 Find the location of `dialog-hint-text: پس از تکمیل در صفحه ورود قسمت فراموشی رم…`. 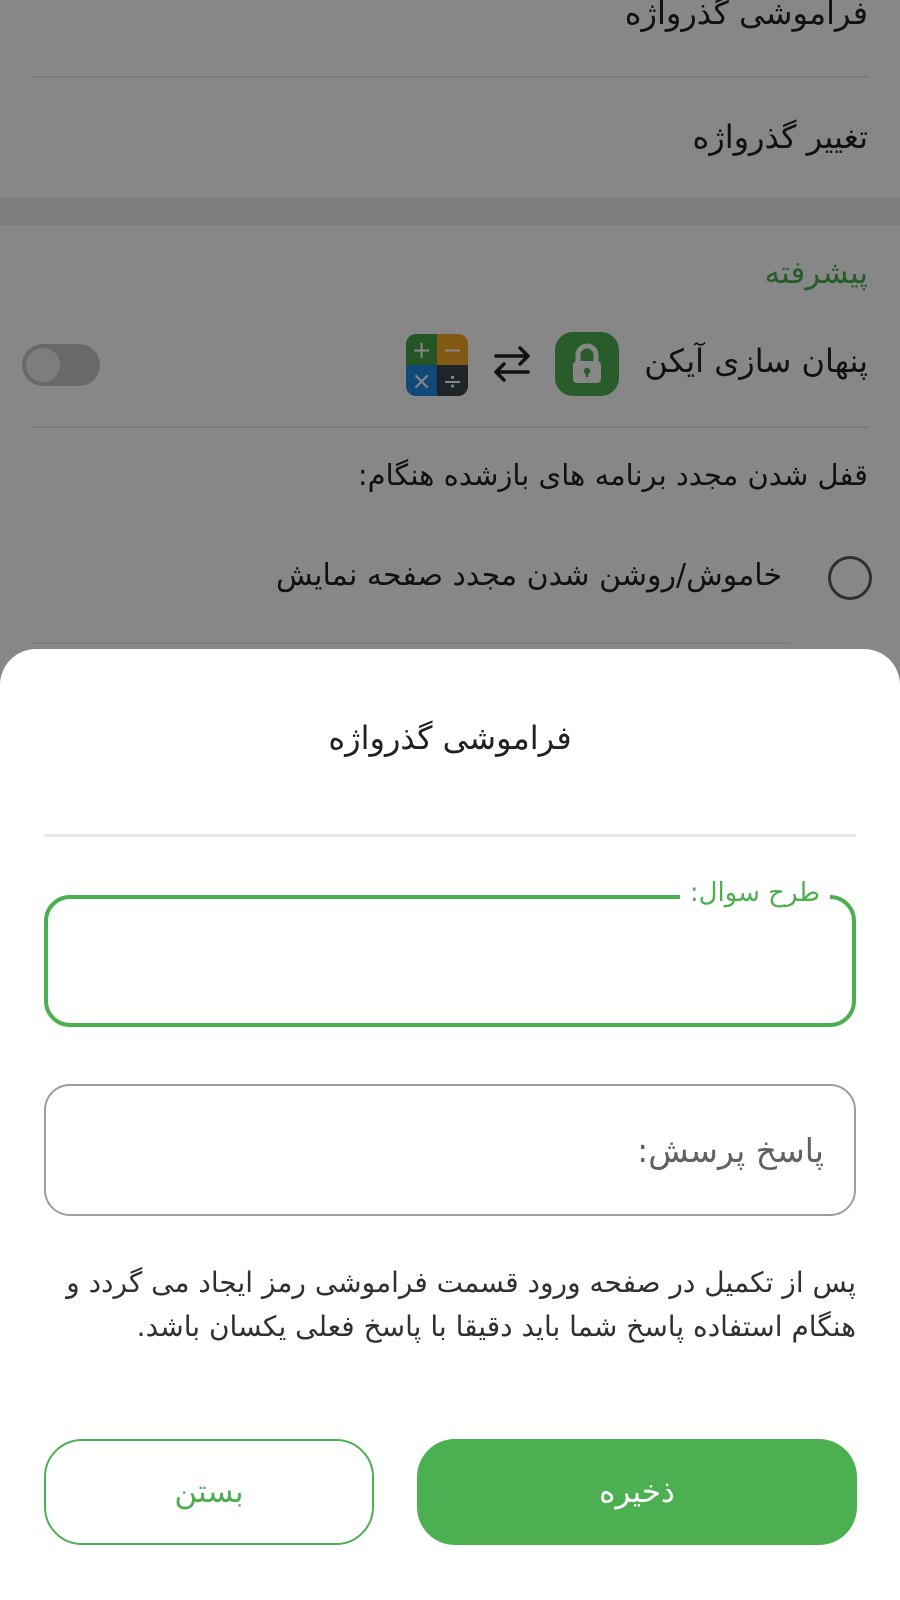

dialog-hint-text: پس از تکمیل در صفحه ورود قسمت فراموشی رم… is located at coordinates (461, 1304).